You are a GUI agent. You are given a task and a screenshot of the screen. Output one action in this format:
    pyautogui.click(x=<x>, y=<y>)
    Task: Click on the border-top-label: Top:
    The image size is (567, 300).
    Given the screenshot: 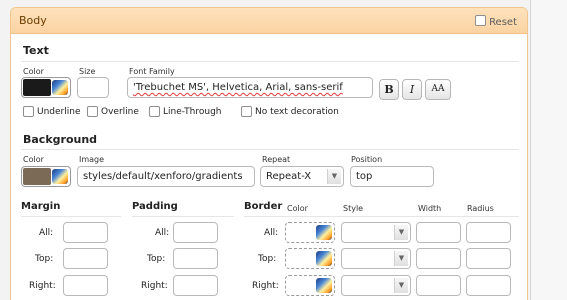 What is the action you would take?
    pyautogui.click(x=267, y=259)
    